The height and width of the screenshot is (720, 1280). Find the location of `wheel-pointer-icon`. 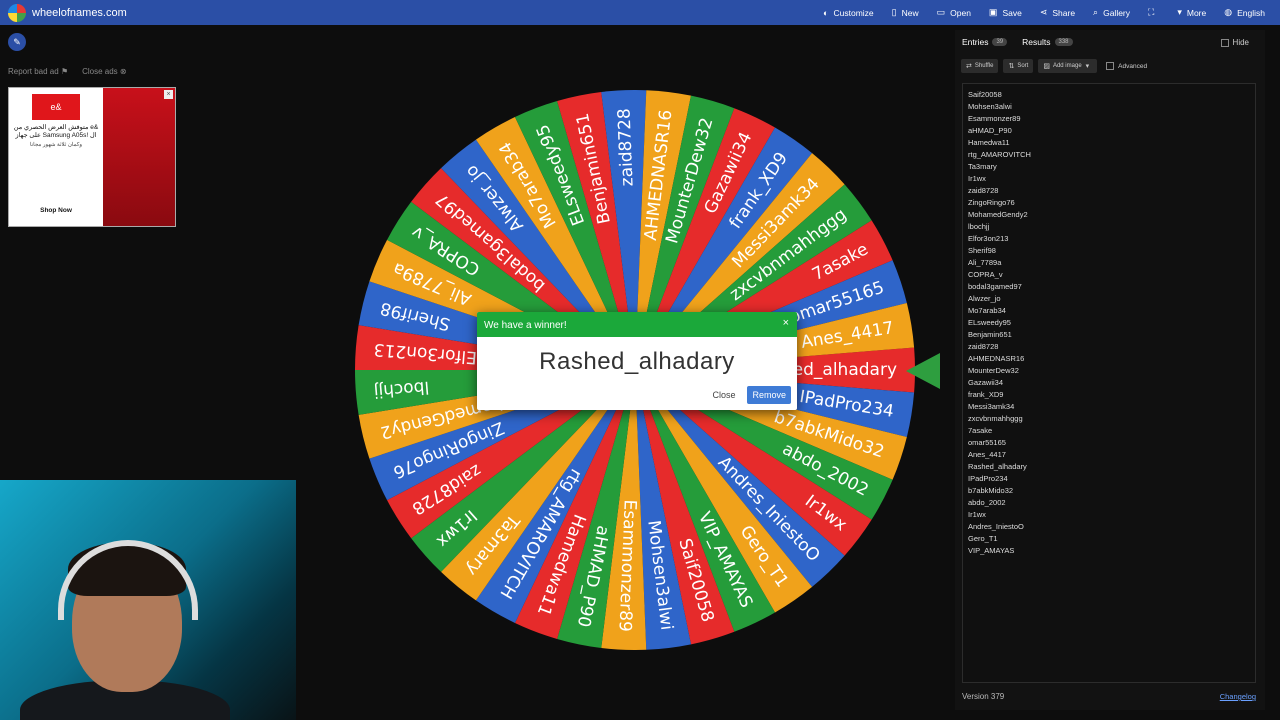

wheel-pointer-icon is located at coordinates (923, 371).